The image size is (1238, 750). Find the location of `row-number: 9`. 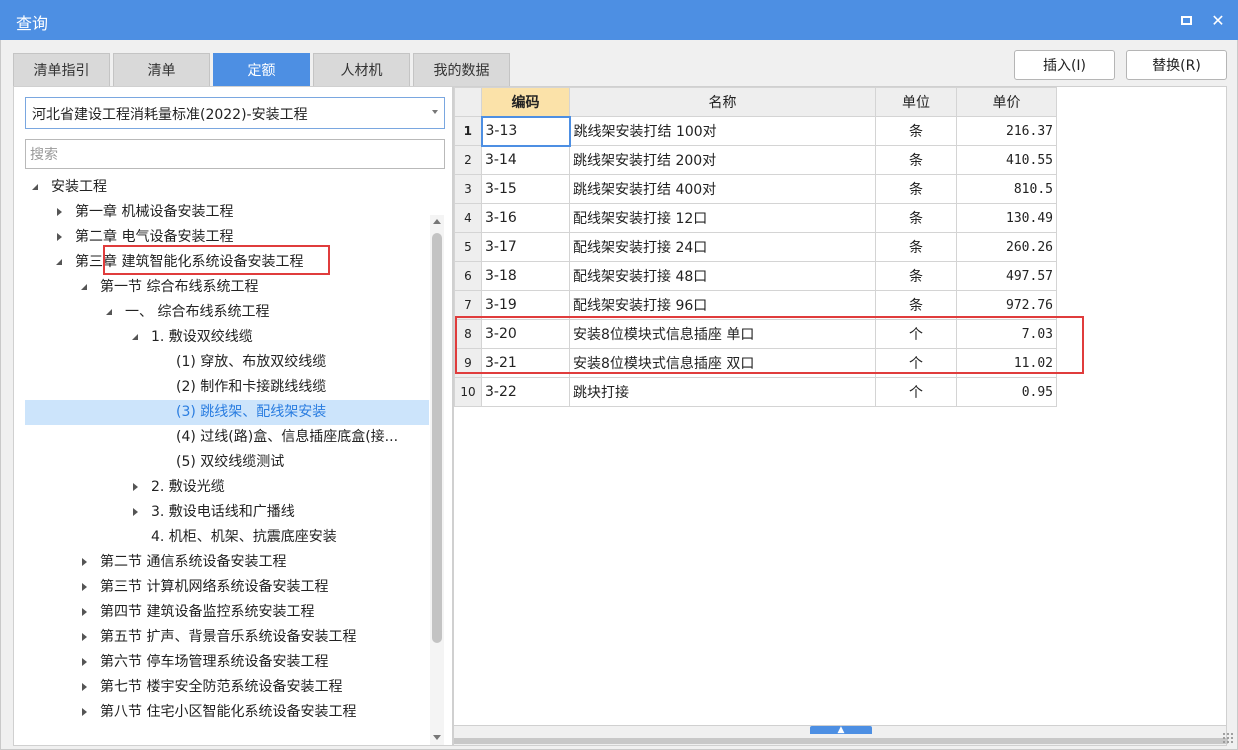

row-number: 9 is located at coordinates (468, 363).